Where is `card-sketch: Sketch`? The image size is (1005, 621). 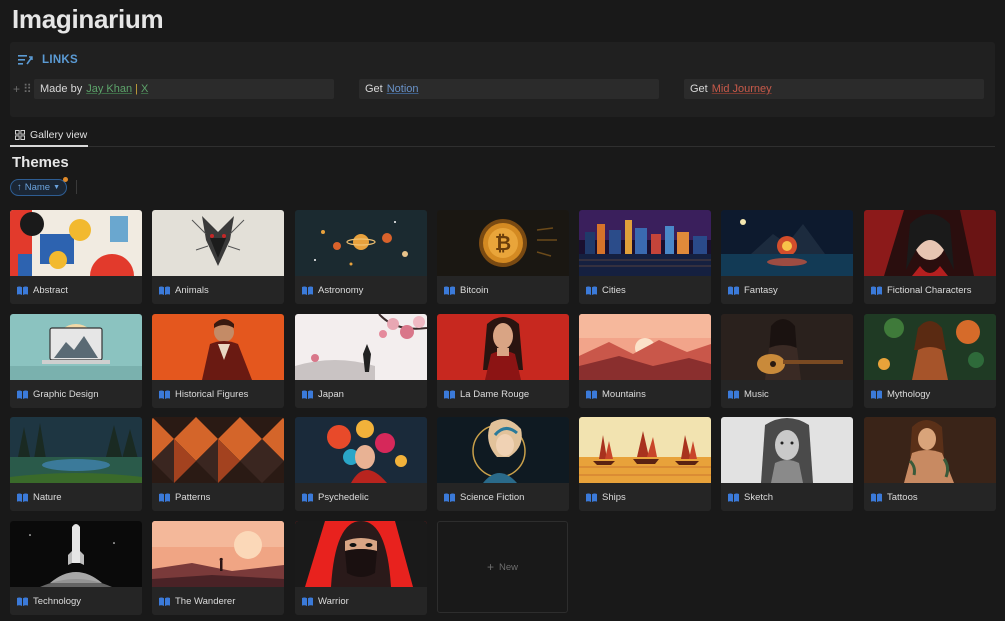
card-sketch: Sketch is located at coordinates (787, 464).